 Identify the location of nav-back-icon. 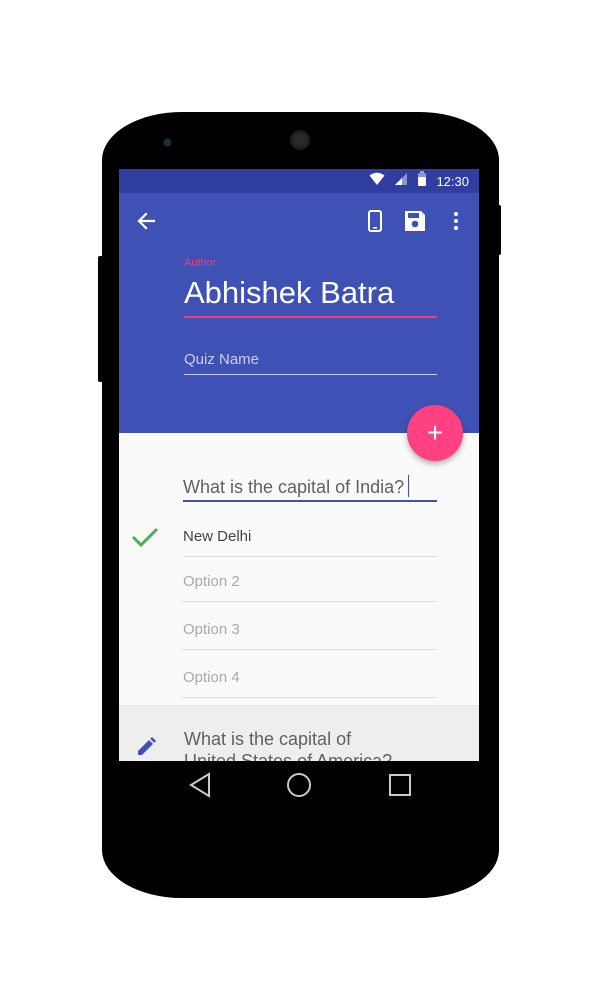
(199, 785).